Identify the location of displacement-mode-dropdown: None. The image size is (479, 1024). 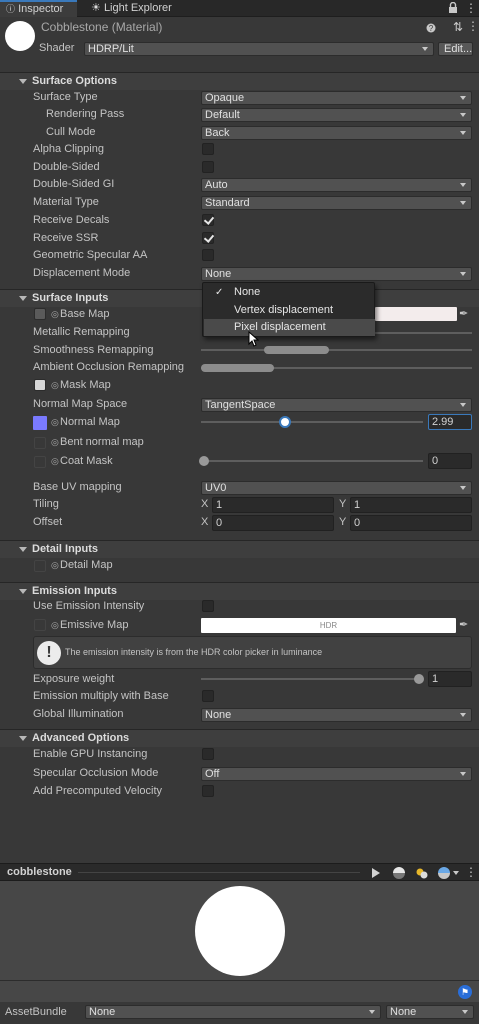
(336, 274).